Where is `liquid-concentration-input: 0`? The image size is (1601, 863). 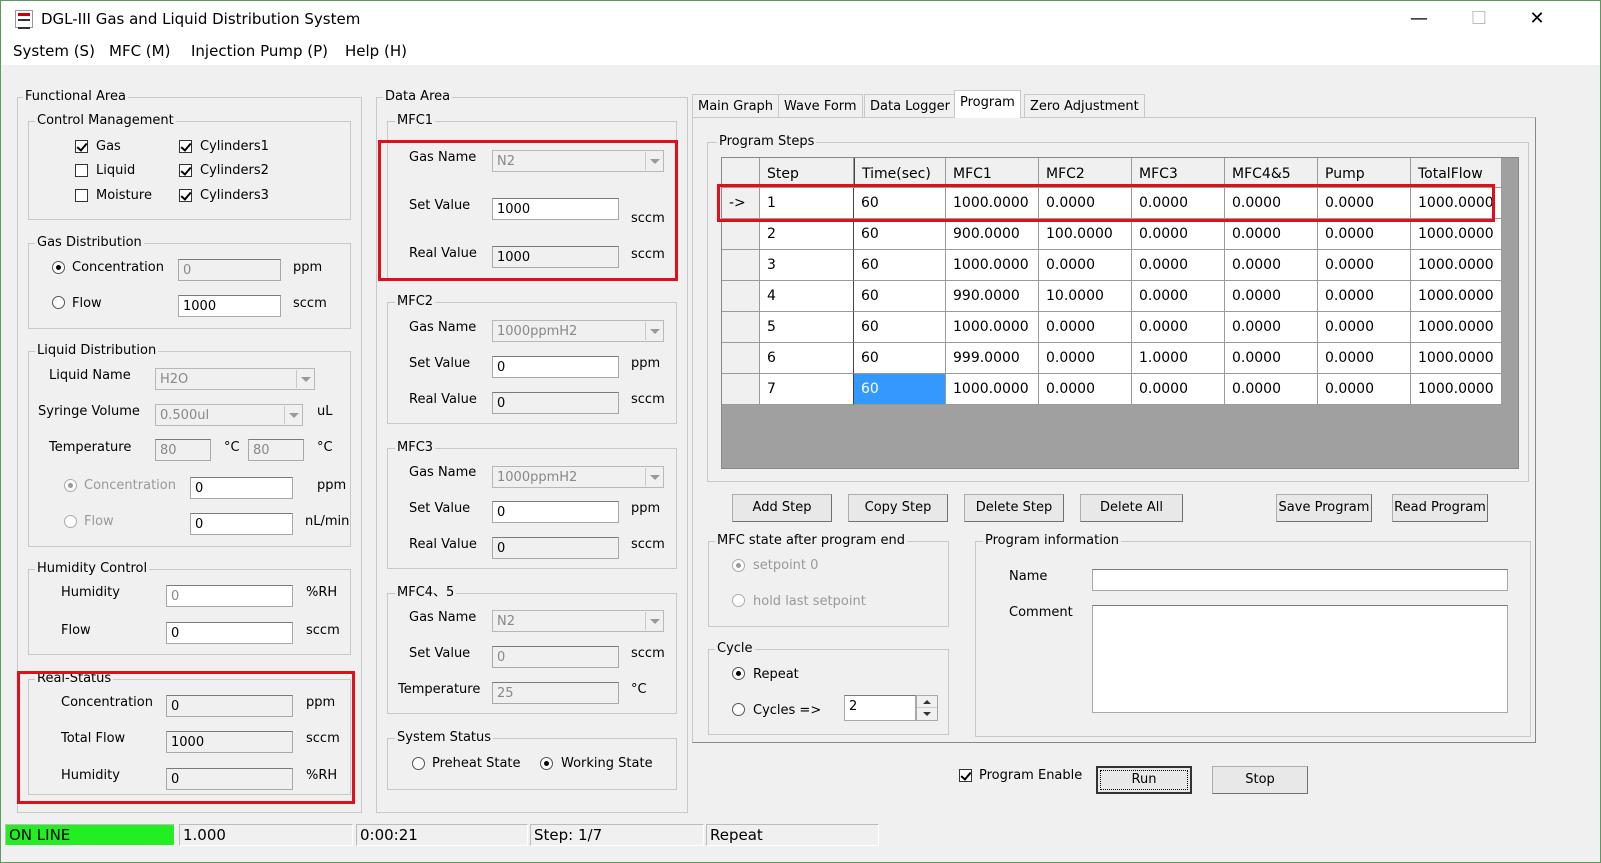
liquid-concentration-input: 0 is located at coordinates (241, 488).